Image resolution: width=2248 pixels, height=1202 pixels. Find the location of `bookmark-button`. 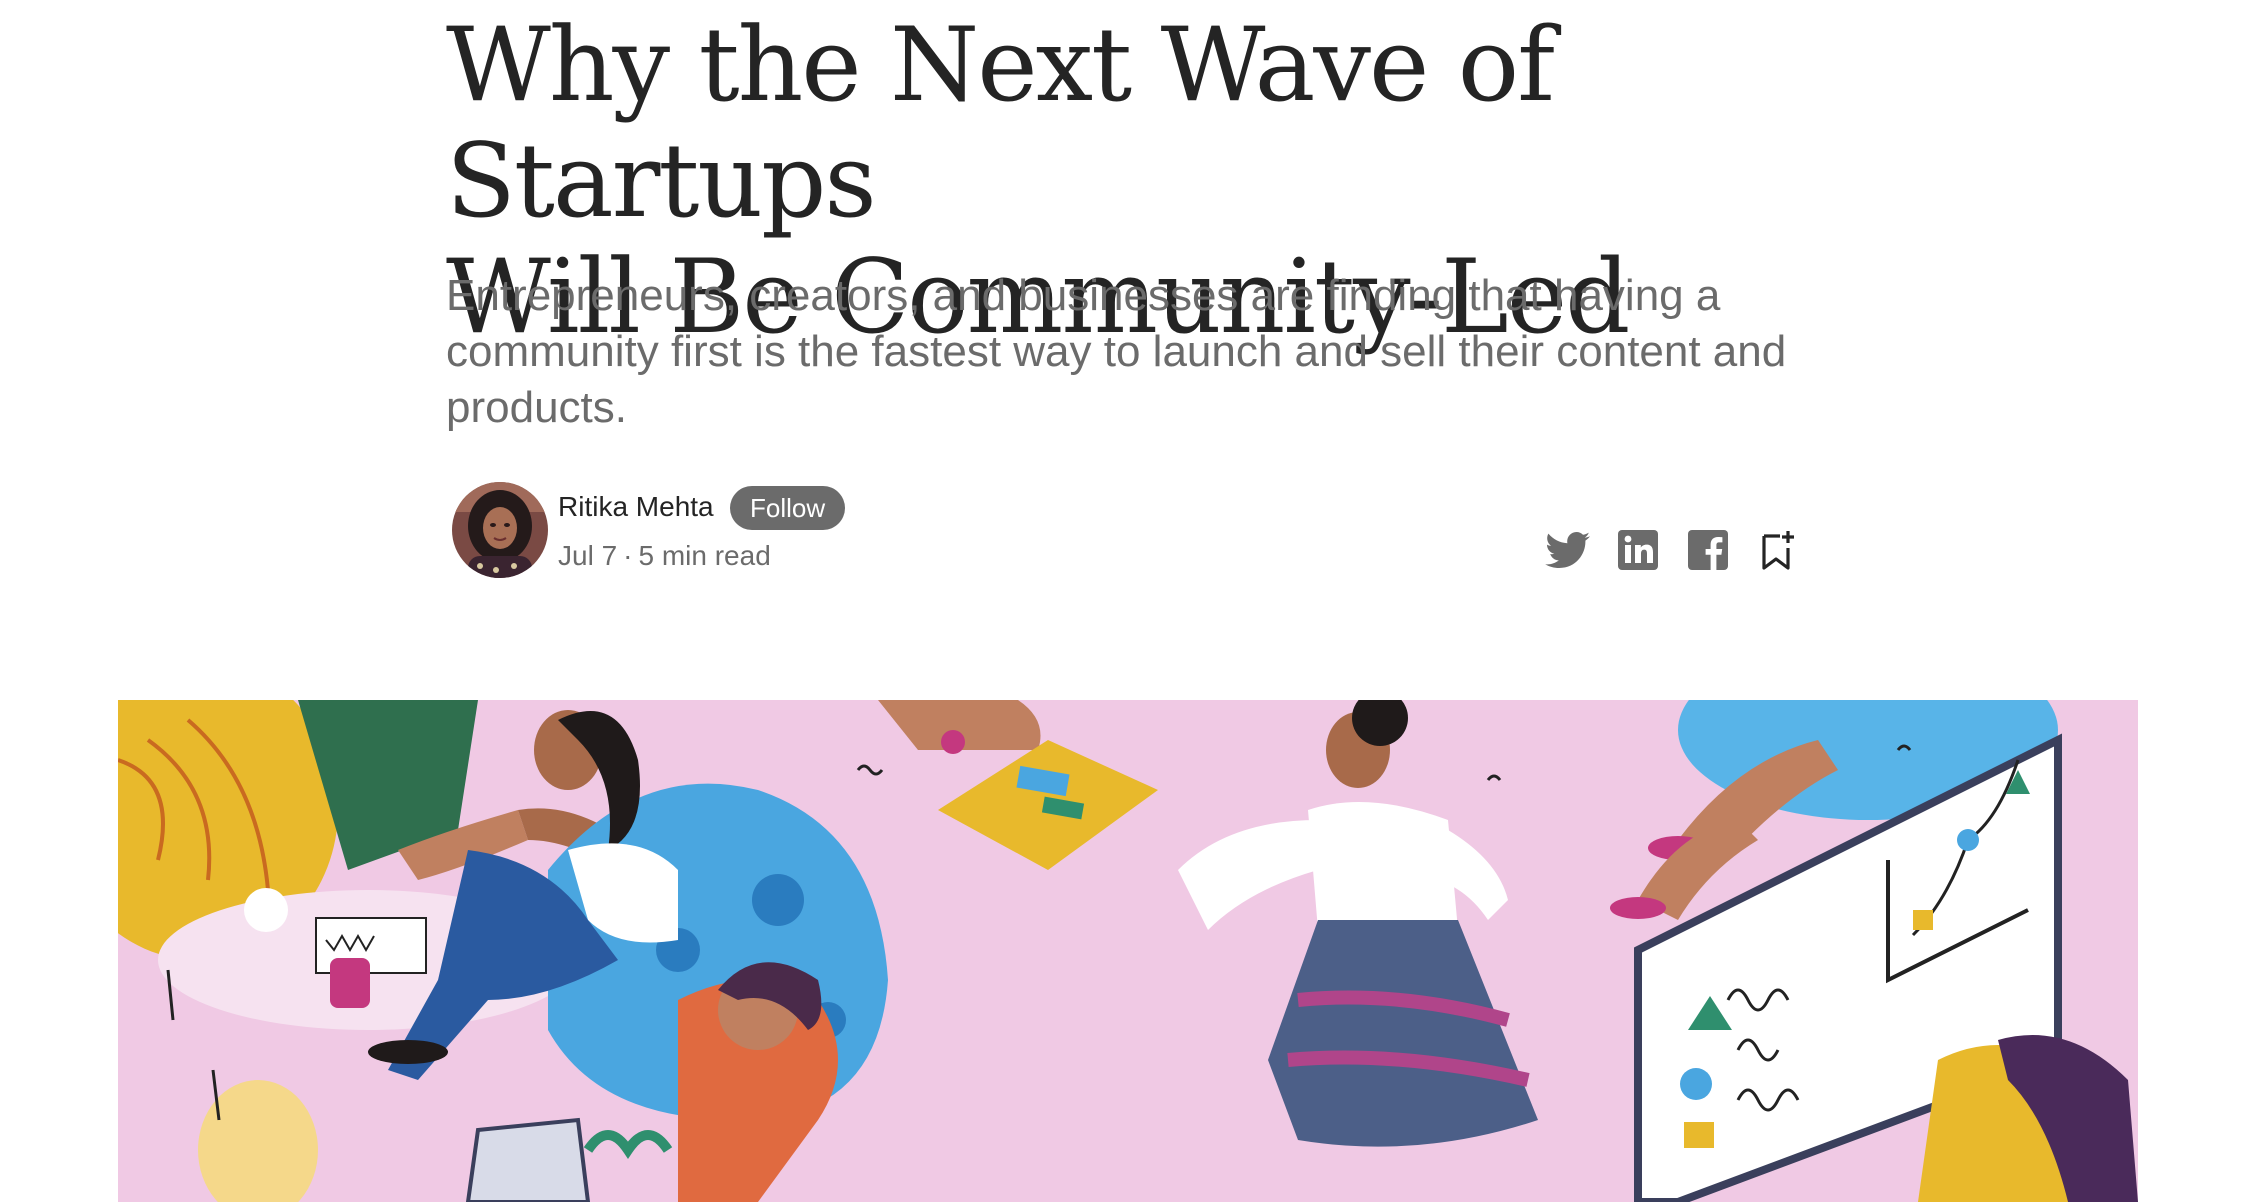

bookmark-button is located at coordinates (1776, 550).